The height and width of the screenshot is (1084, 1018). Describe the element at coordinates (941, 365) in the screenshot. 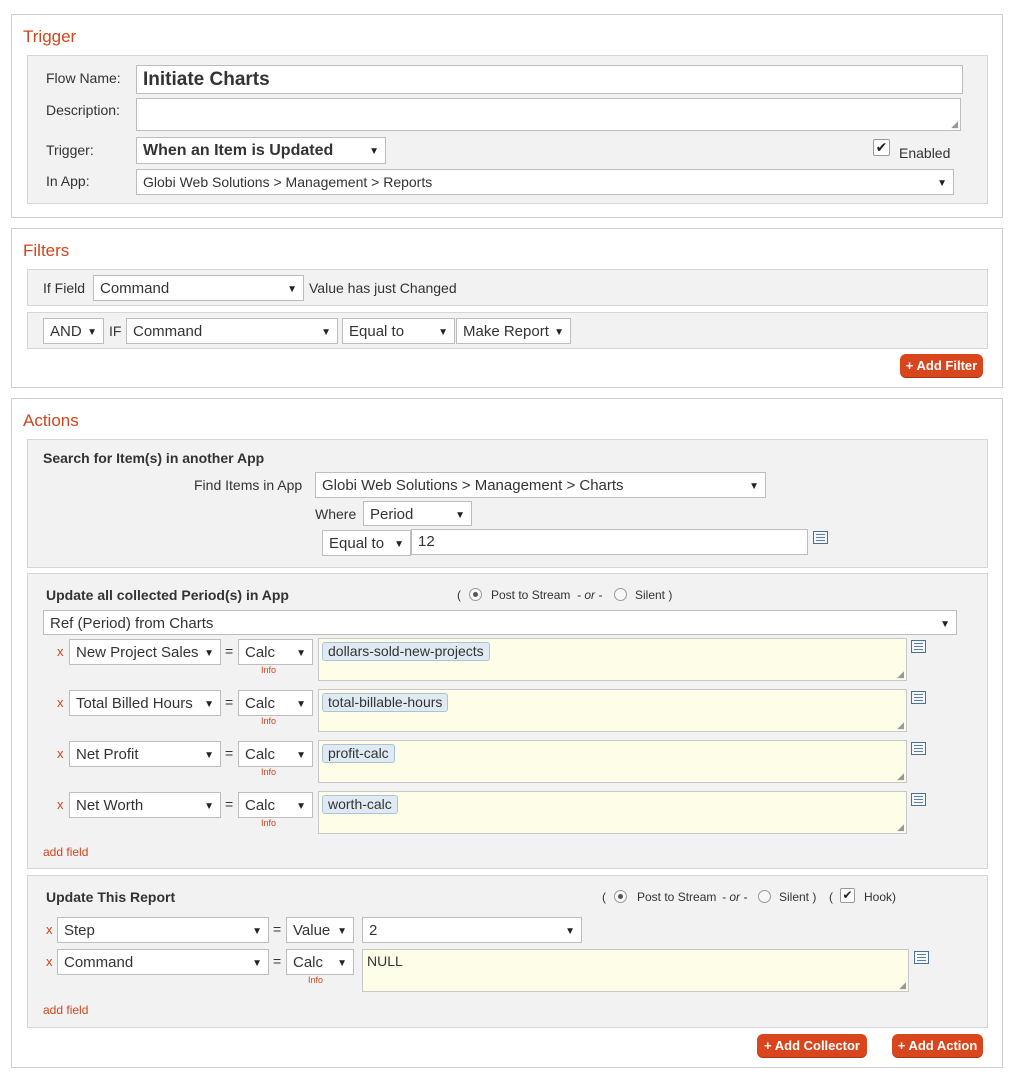

I see `add-filter-button: + Add Filter` at that location.